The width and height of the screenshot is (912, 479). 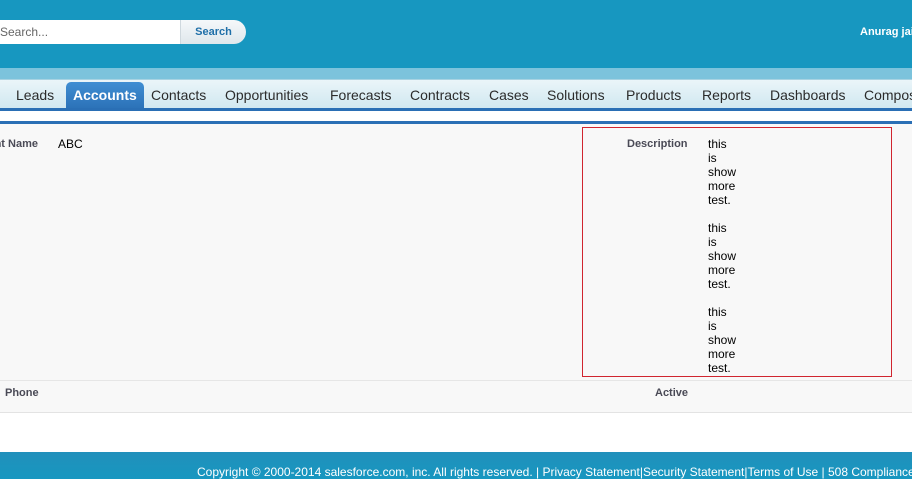 I want to click on tab-products: Products, so click(x=653, y=95).